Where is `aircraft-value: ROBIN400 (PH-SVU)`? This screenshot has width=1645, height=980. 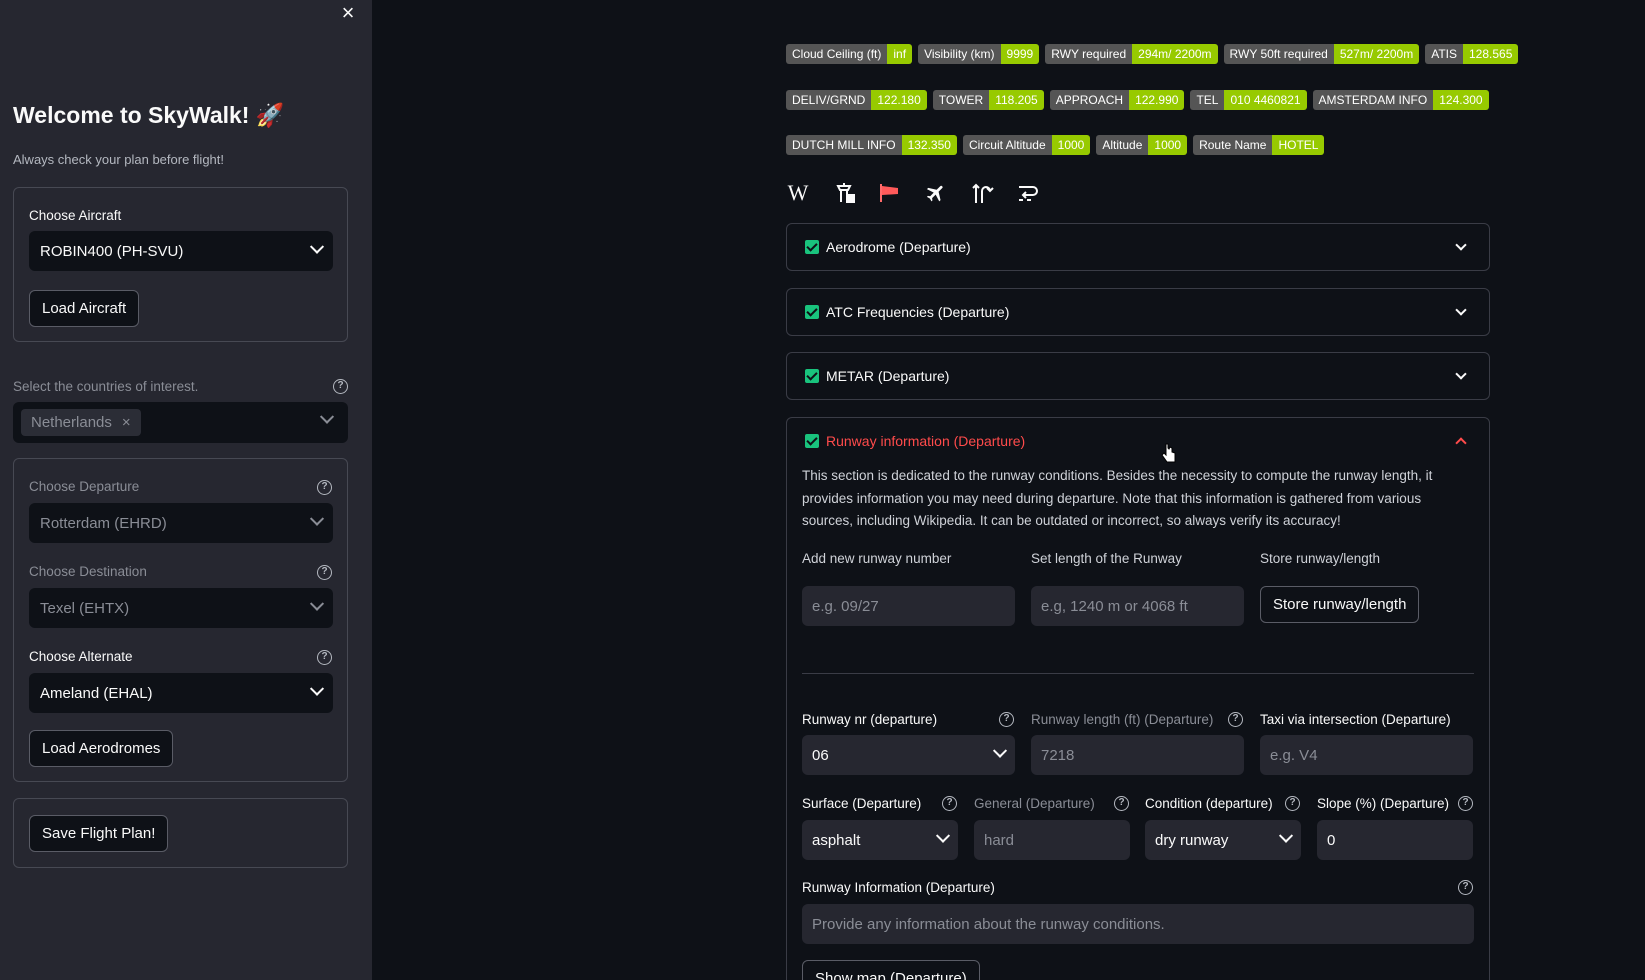 aircraft-value: ROBIN400 (PH-SVU) is located at coordinates (112, 251).